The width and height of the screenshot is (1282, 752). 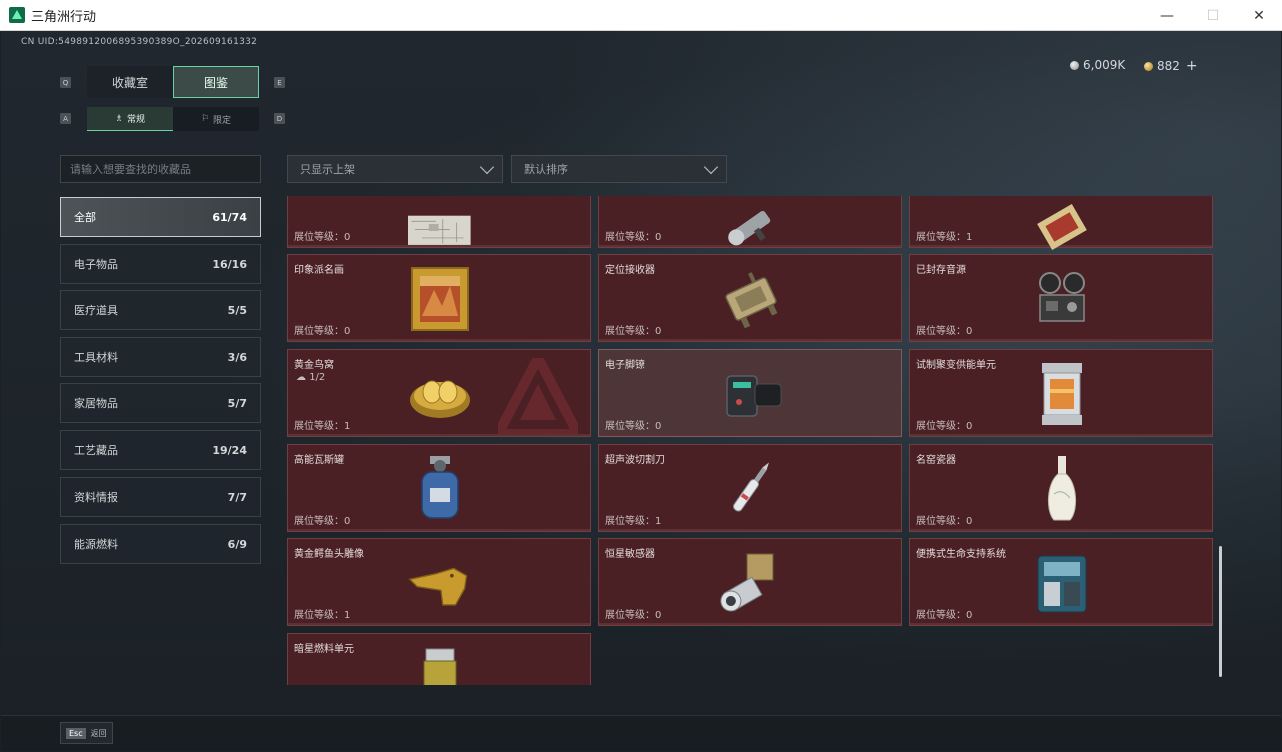 I want to click on close-button: ✕, so click(x=1259, y=15).